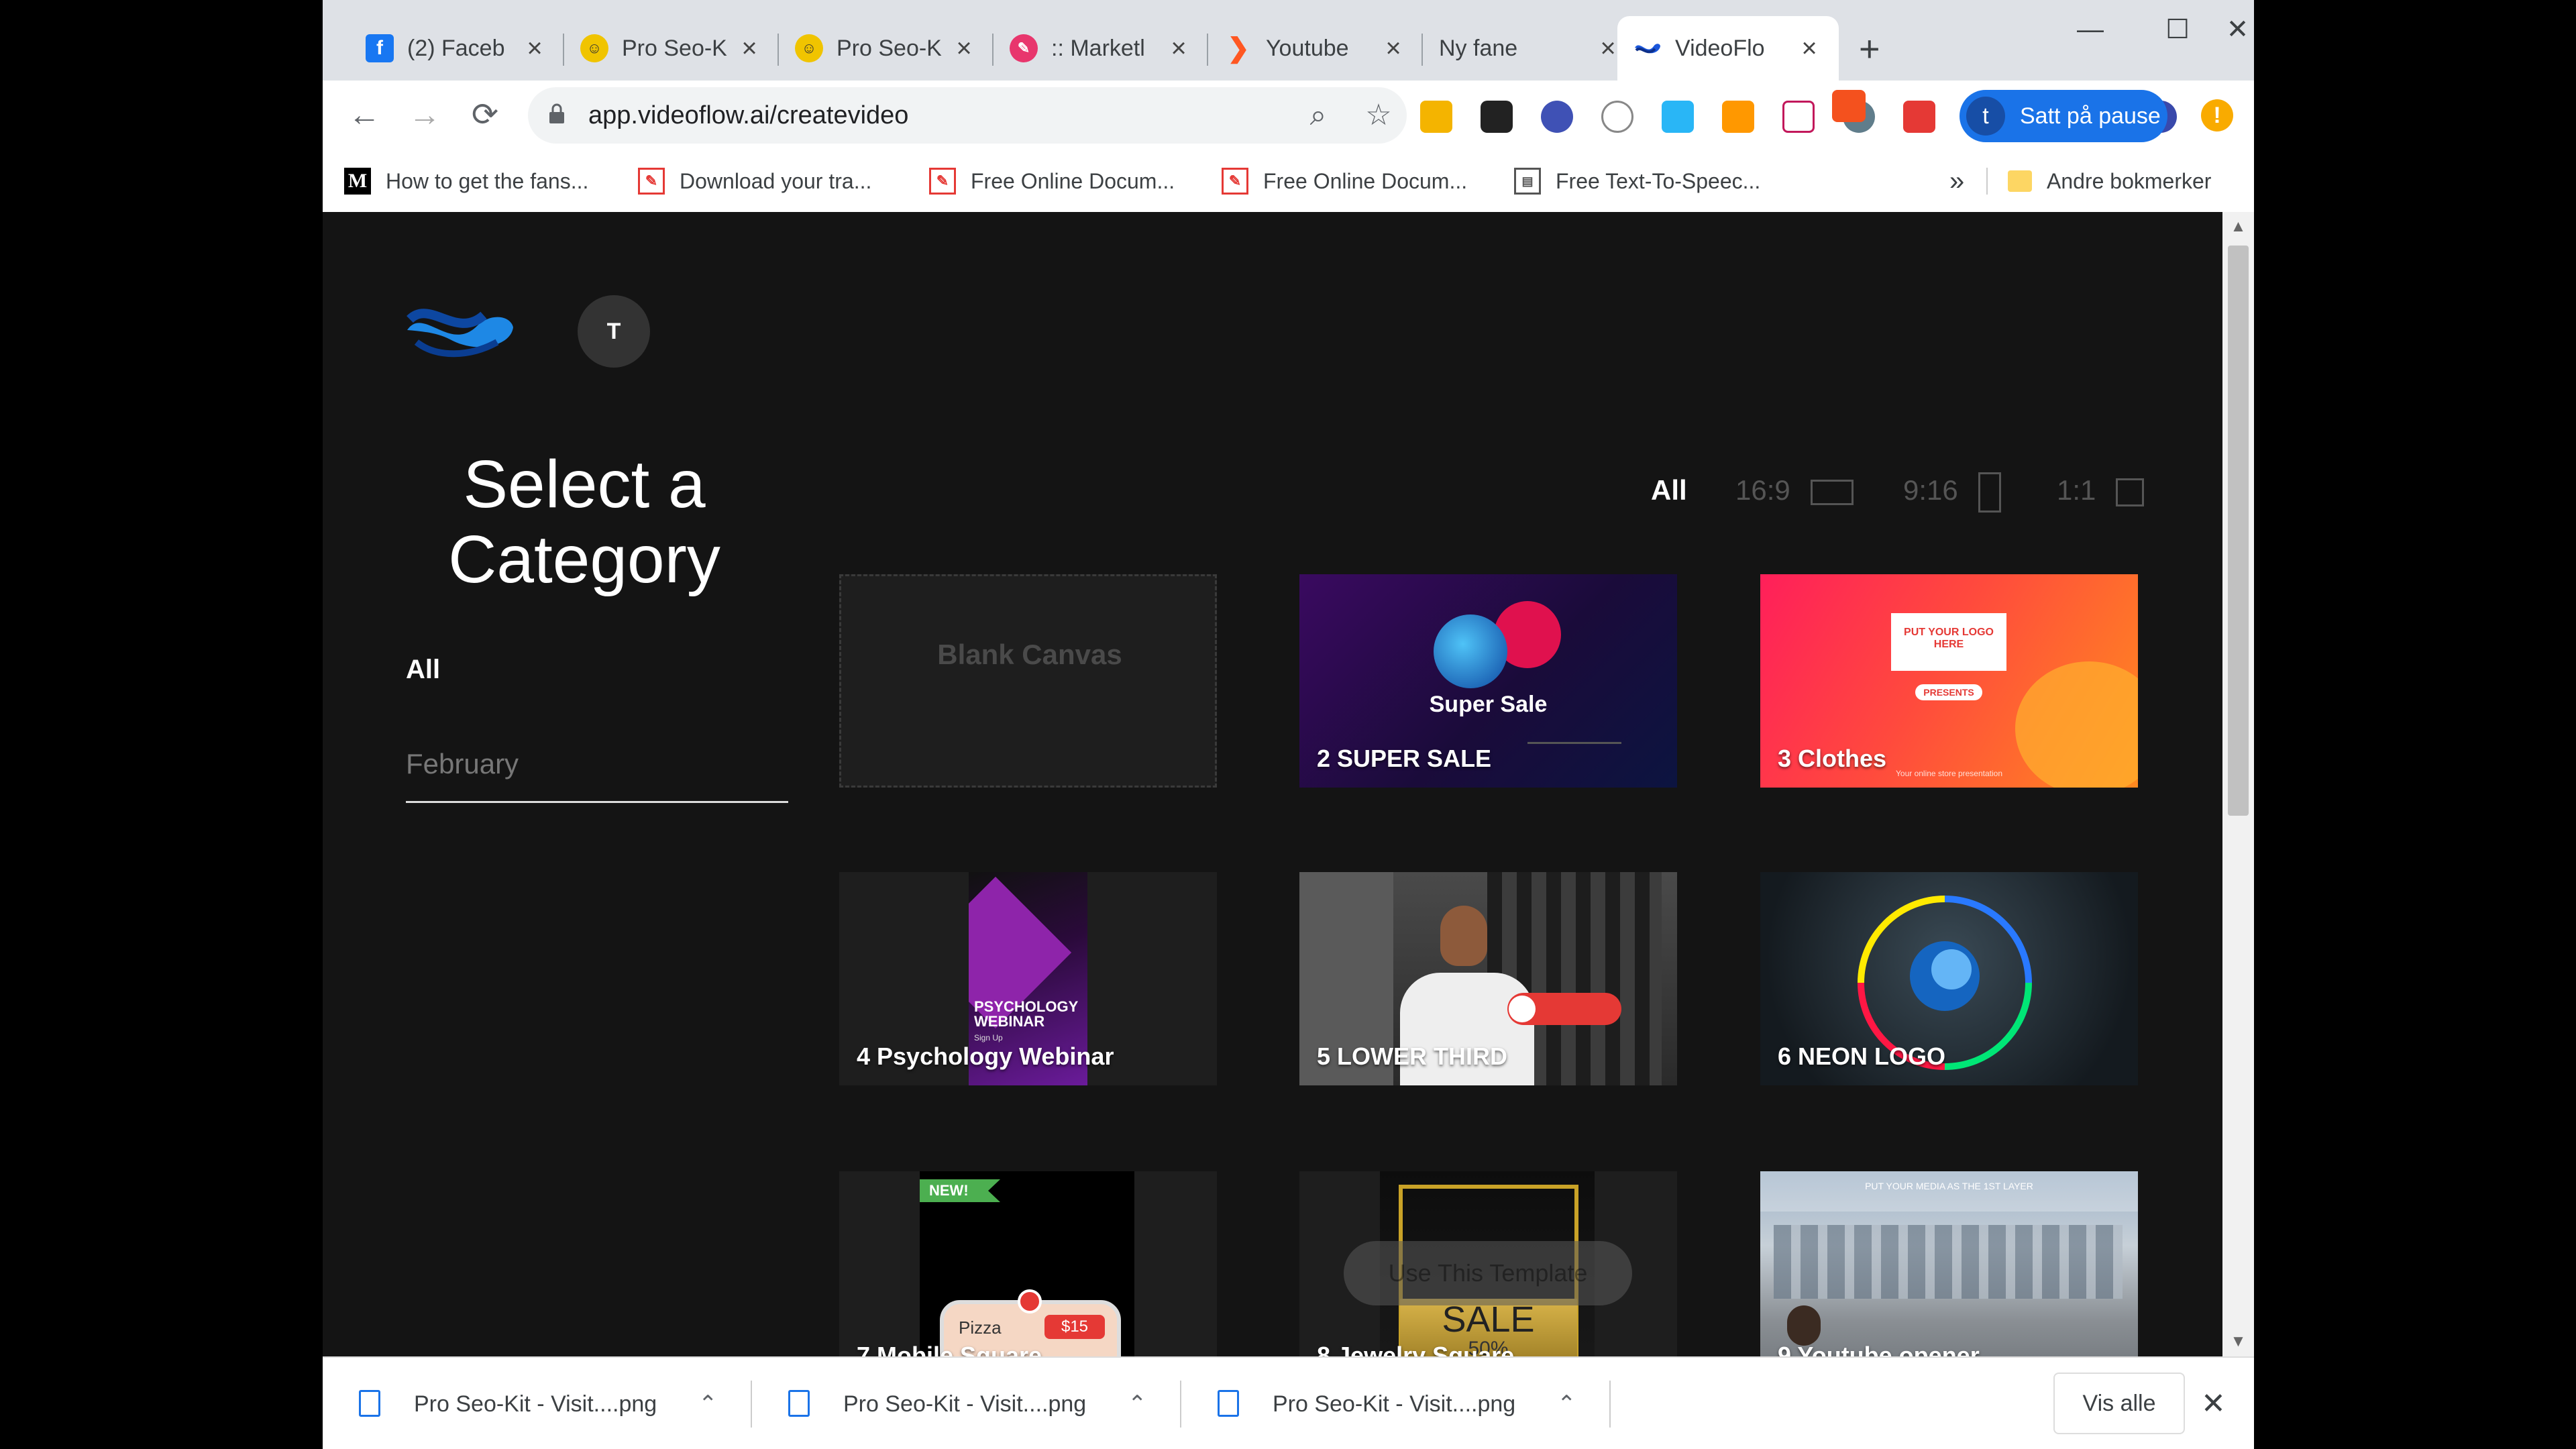 Image resolution: width=2576 pixels, height=1449 pixels. What do you see at coordinates (423, 670) in the screenshot?
I see `category-all: All` at bounding box center [423, 670].